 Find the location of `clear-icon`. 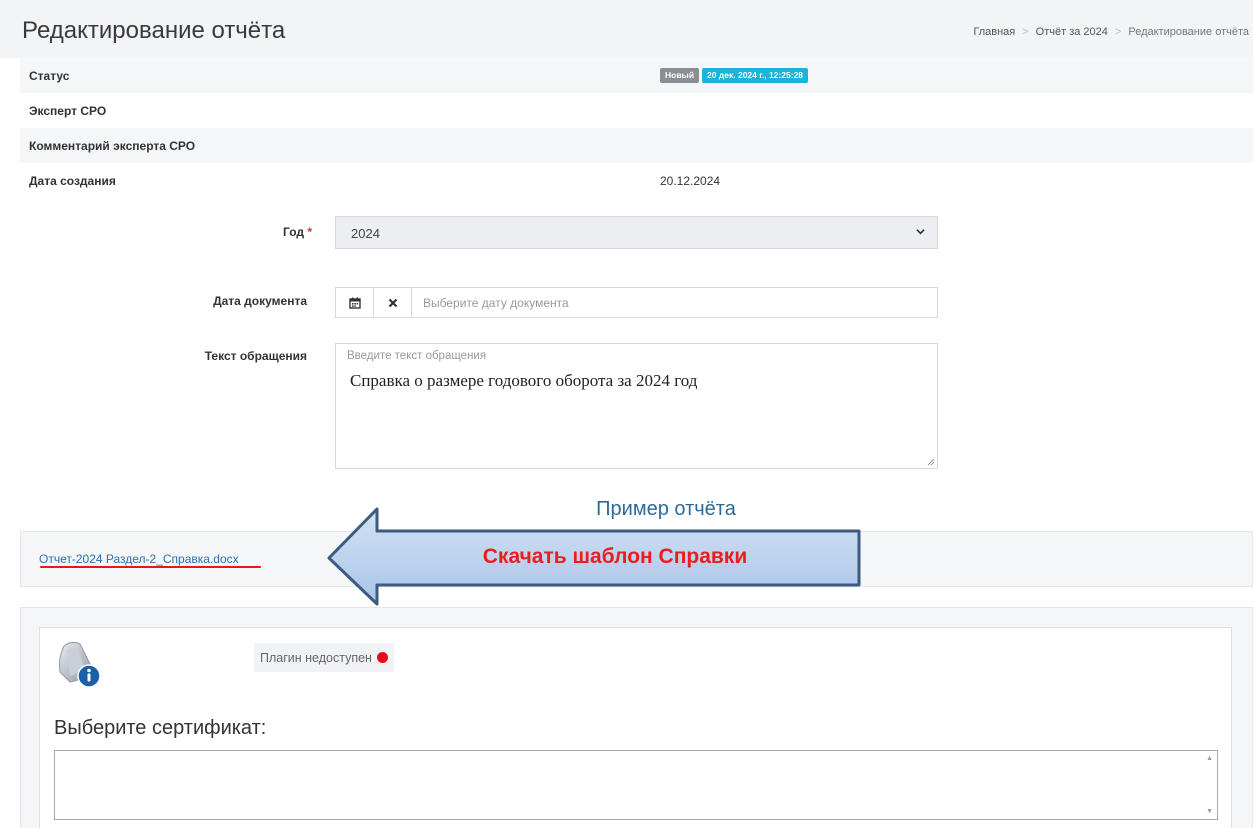

clear-icon is located at coordinates (392, 302).